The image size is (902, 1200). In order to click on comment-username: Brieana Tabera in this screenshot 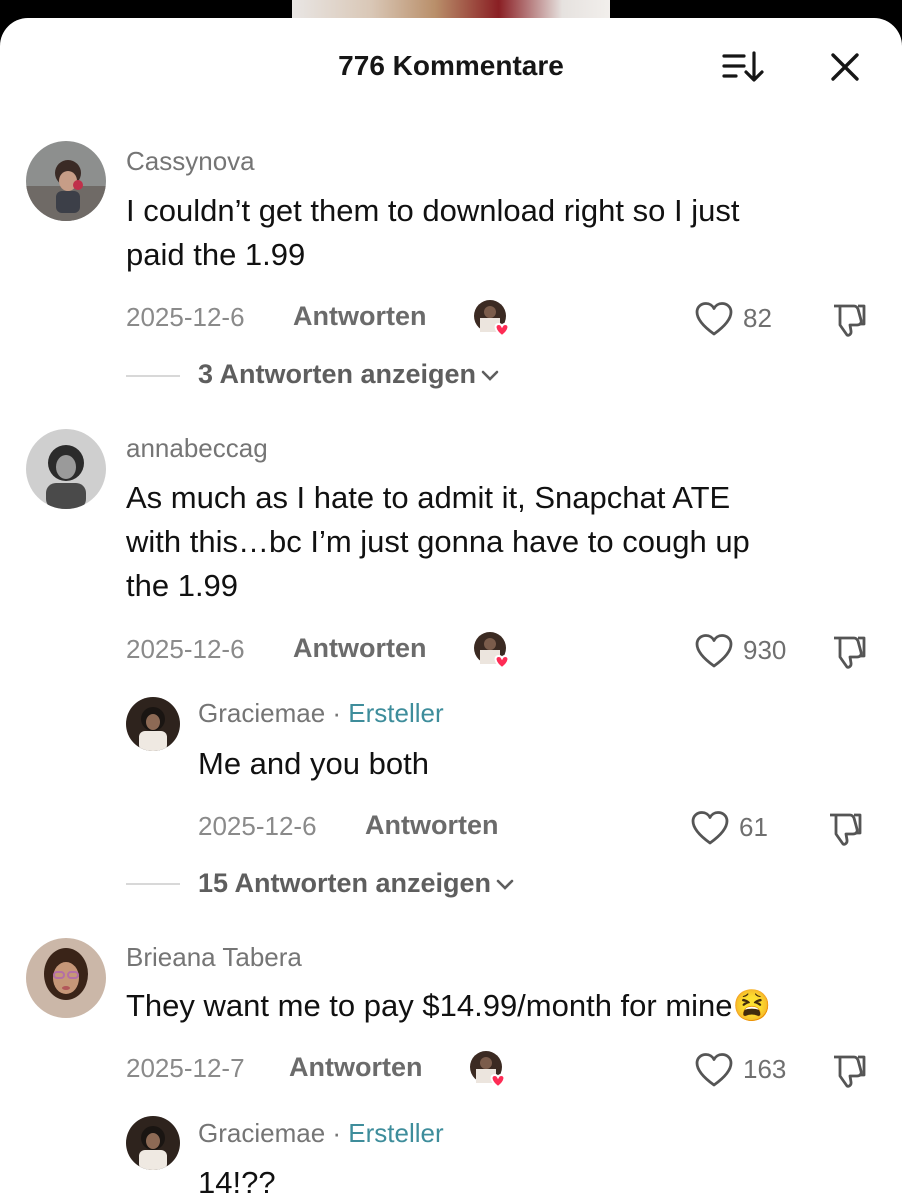, I will do `click(214, 957)`.